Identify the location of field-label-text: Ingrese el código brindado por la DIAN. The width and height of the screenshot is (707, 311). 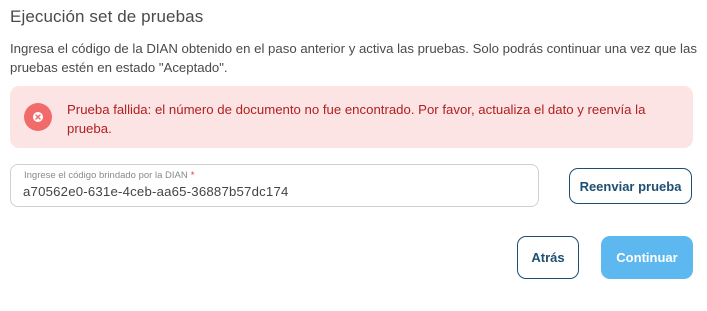
(106, 175).